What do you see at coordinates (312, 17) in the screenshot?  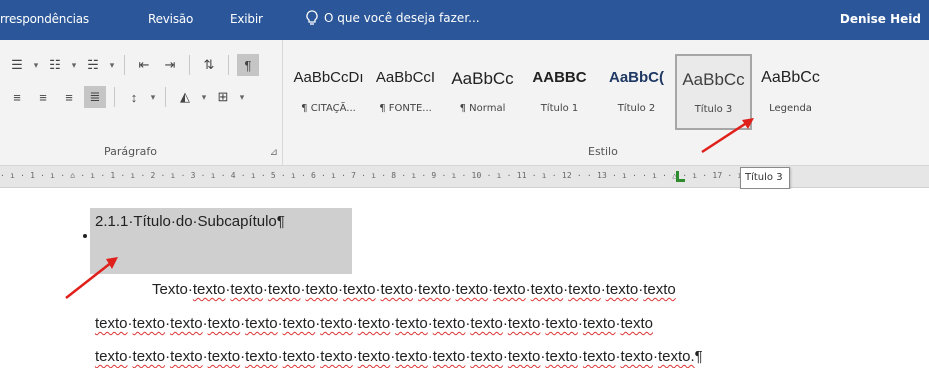 I see `lightbulb-icon` at bounding box center [312, 17].